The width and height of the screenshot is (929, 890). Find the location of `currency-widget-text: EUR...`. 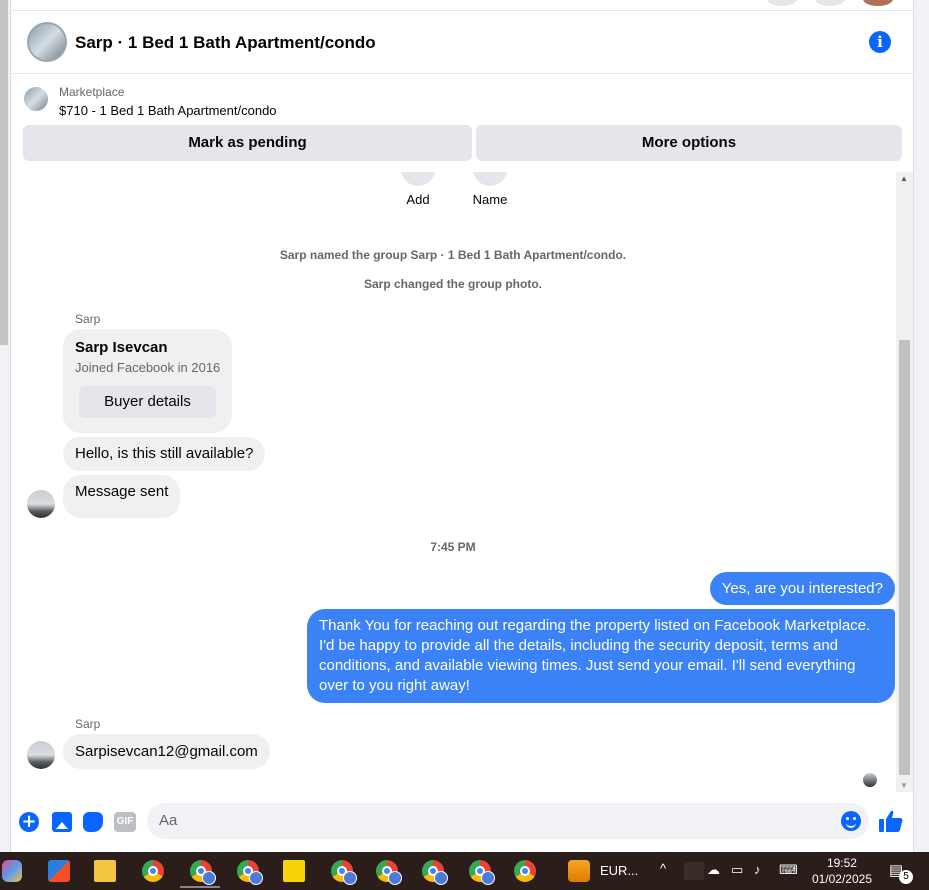

currency-widget-text: EUR... is located at coordinates (619, 870).